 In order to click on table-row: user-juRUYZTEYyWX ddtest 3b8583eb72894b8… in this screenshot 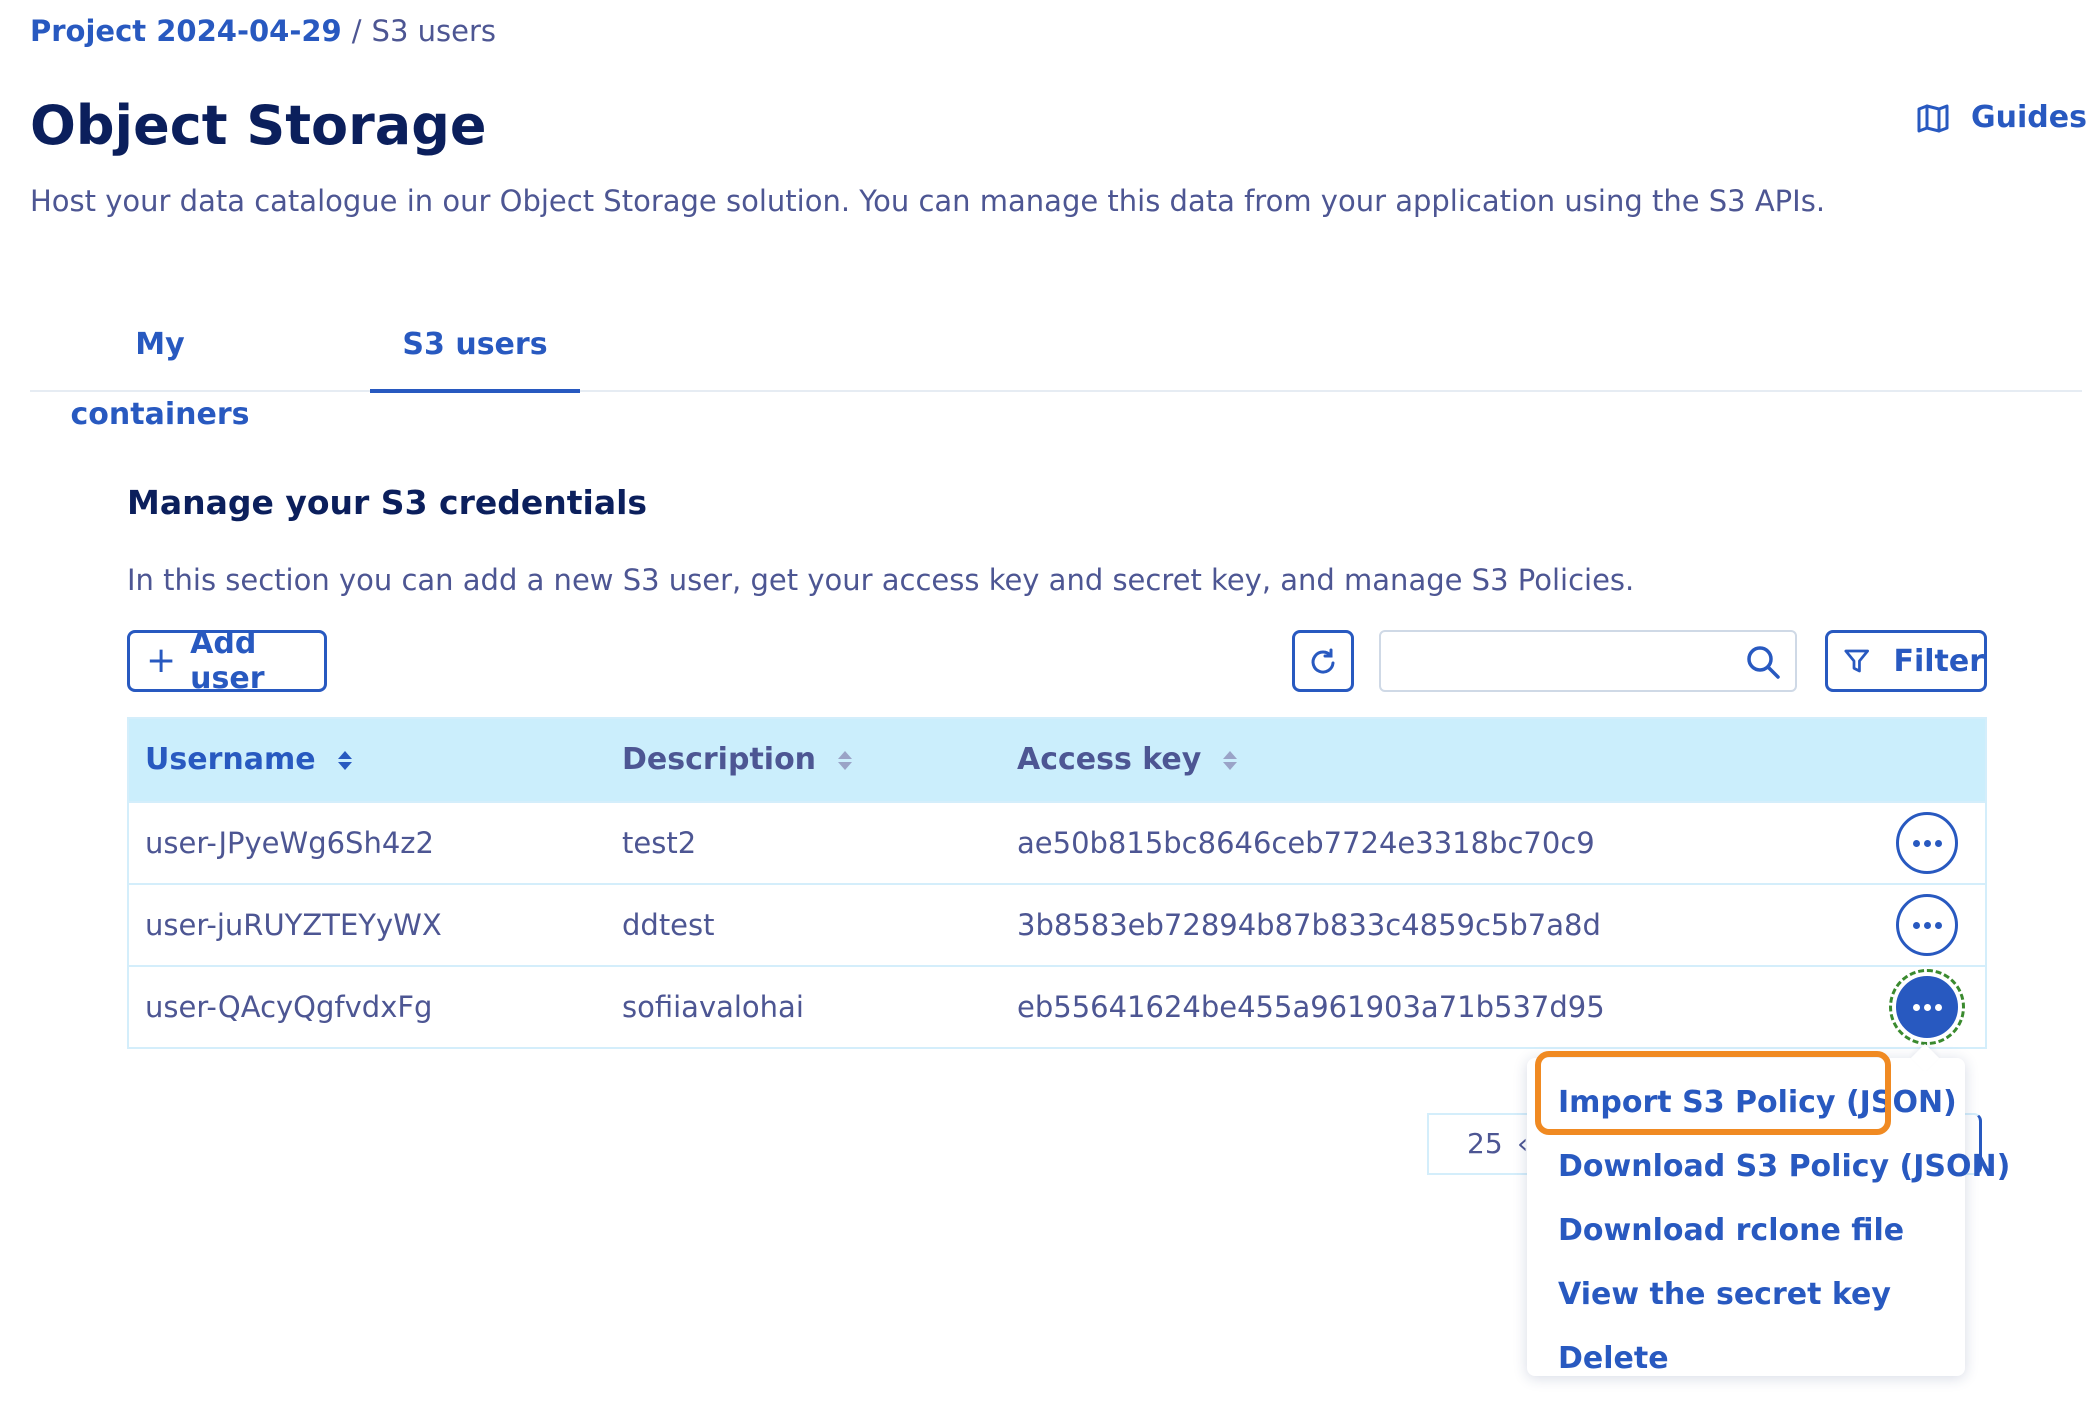, I will do `click(1057, 924)`.